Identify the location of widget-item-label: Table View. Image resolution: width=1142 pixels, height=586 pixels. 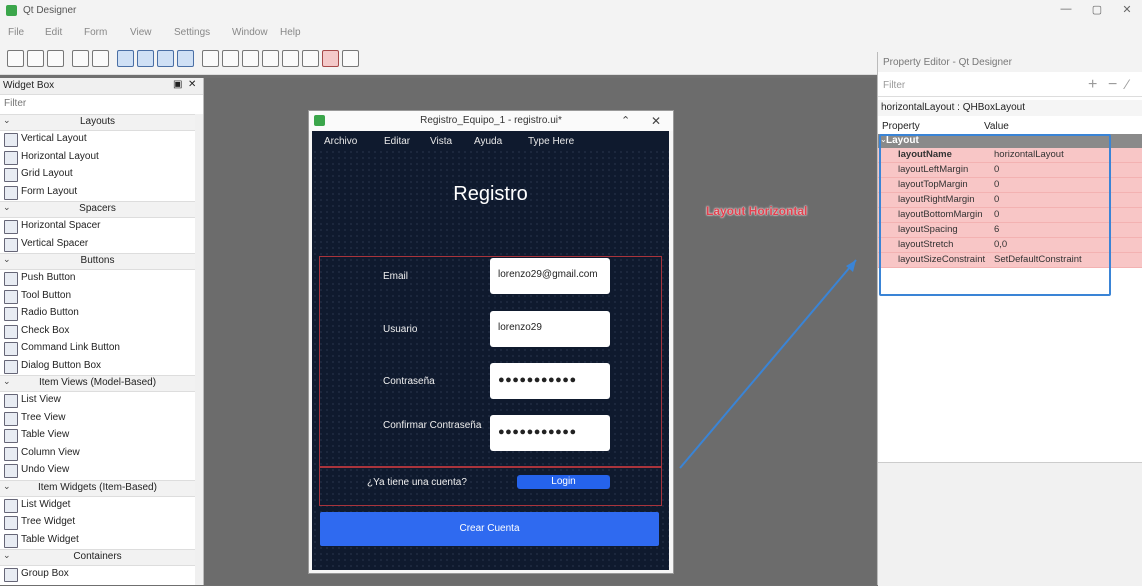
(45, 434).